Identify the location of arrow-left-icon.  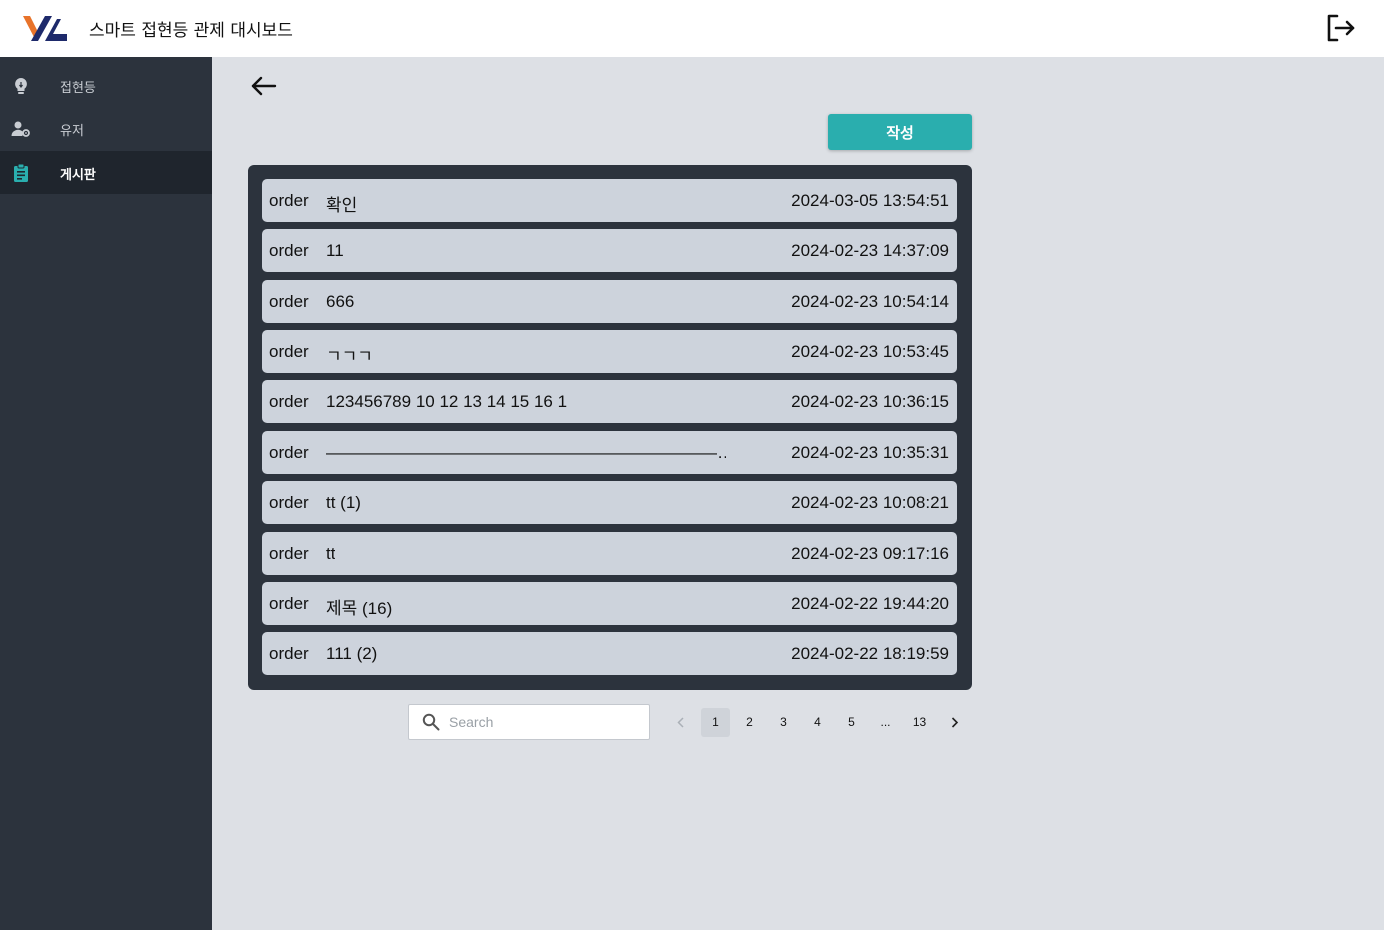
(264, 86).